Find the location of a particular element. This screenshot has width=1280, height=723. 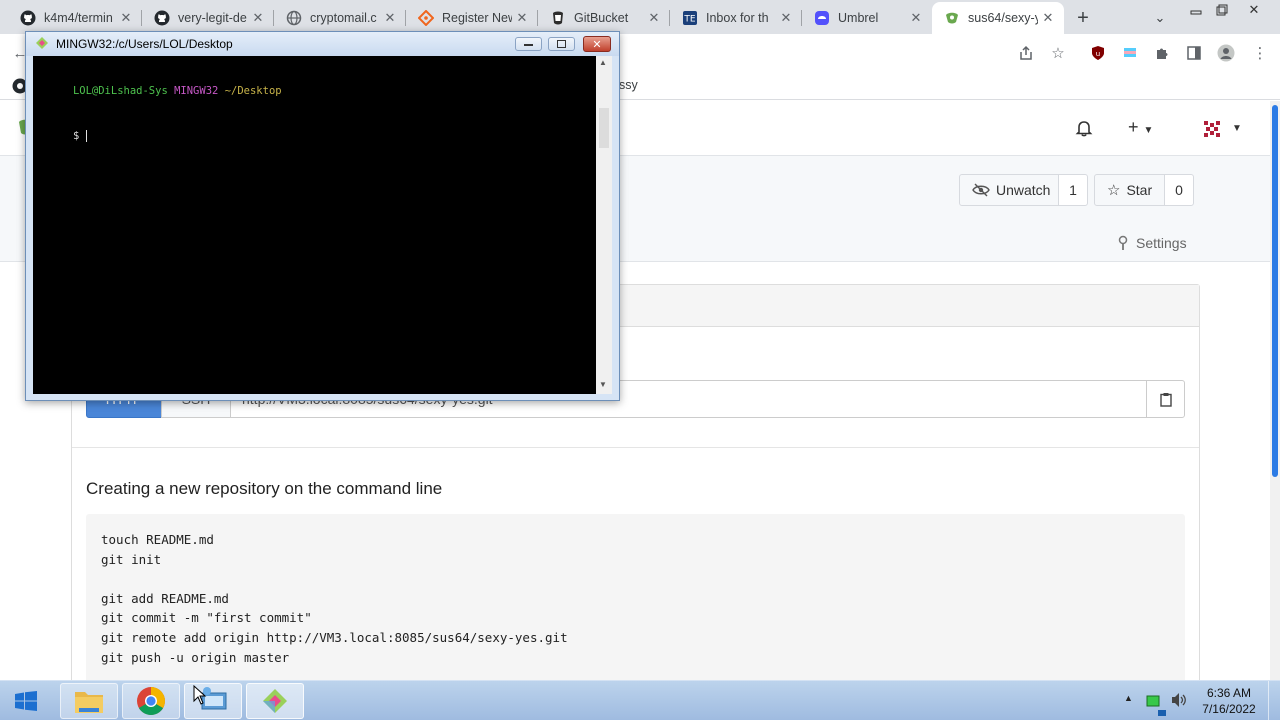

page-scrollbar is located at coordinates (1275, 390).